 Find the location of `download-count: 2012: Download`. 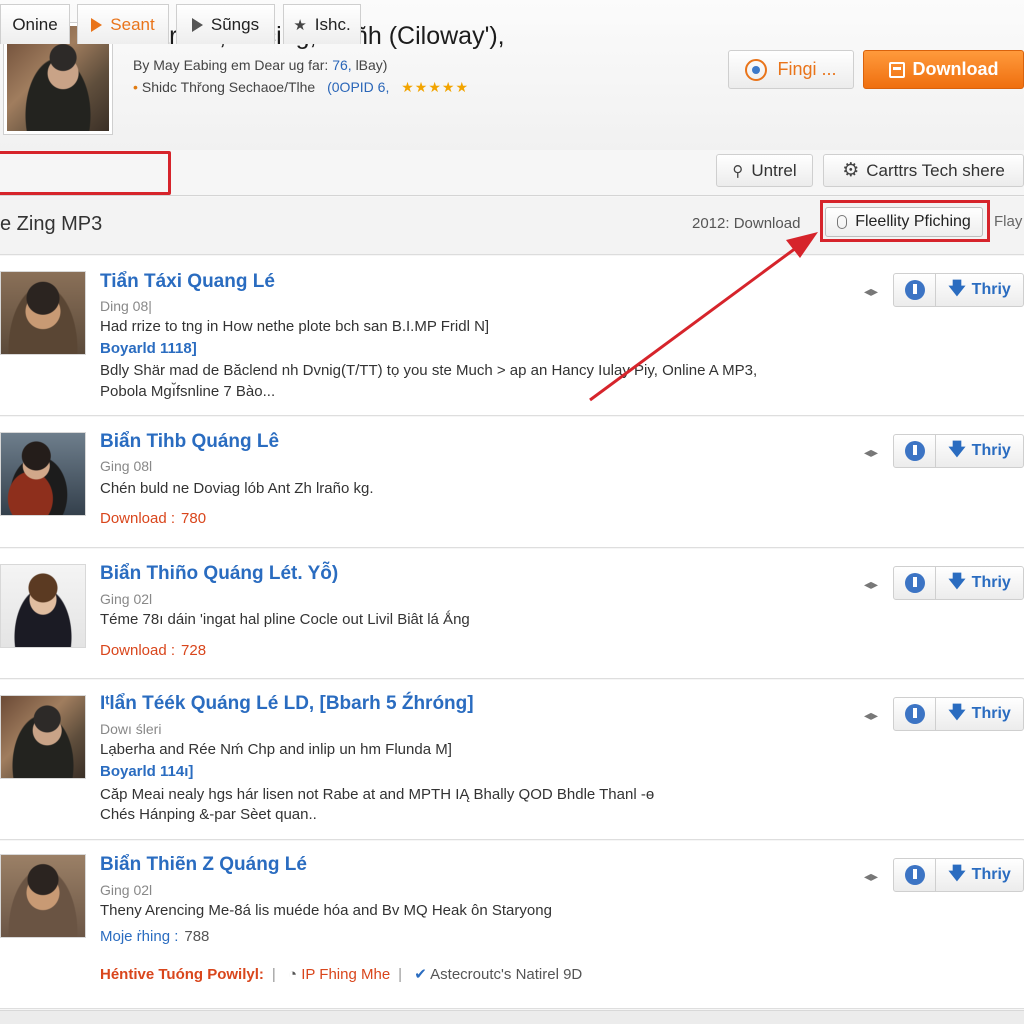

download-count: 2012: Download is located at coordinates (746, 223).